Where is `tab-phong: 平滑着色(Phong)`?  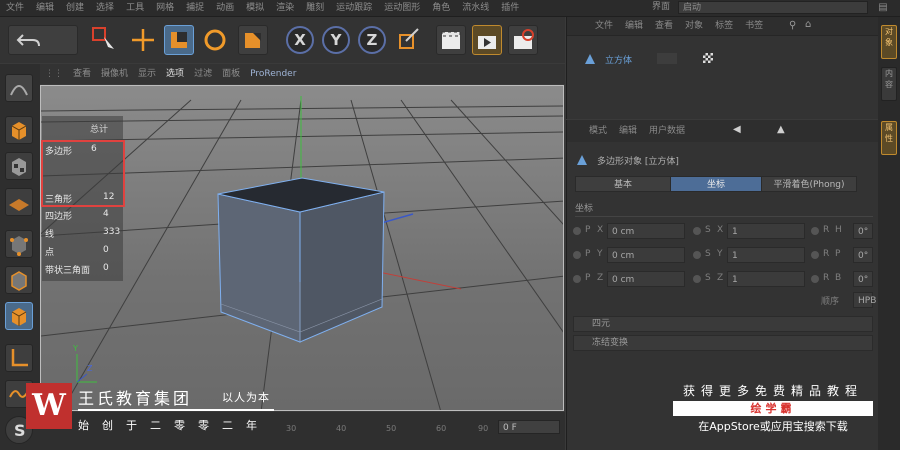
tab-phong: 平滑着色(Phong) is located at coordinates (809, 184).